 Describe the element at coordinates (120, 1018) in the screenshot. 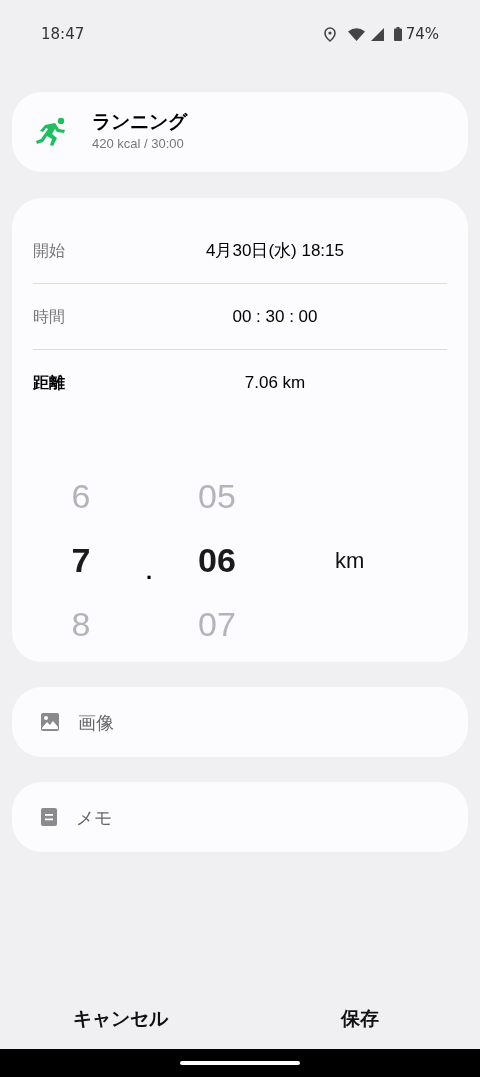

I see `cancel-button: キャンセル` at that location.